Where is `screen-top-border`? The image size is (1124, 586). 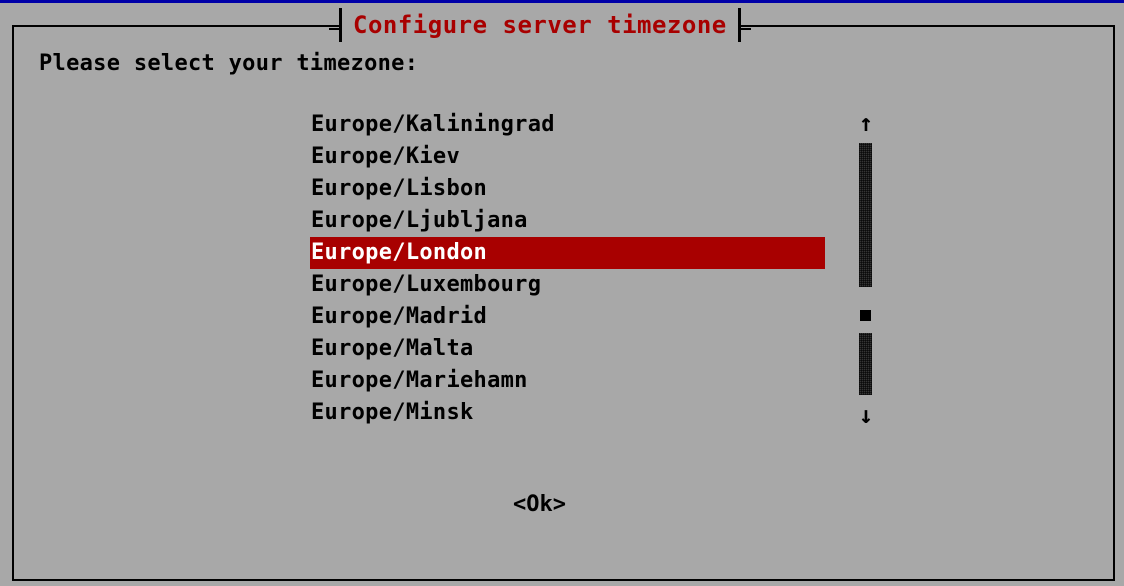 screen-top-border is located at coordinates (562, 1).